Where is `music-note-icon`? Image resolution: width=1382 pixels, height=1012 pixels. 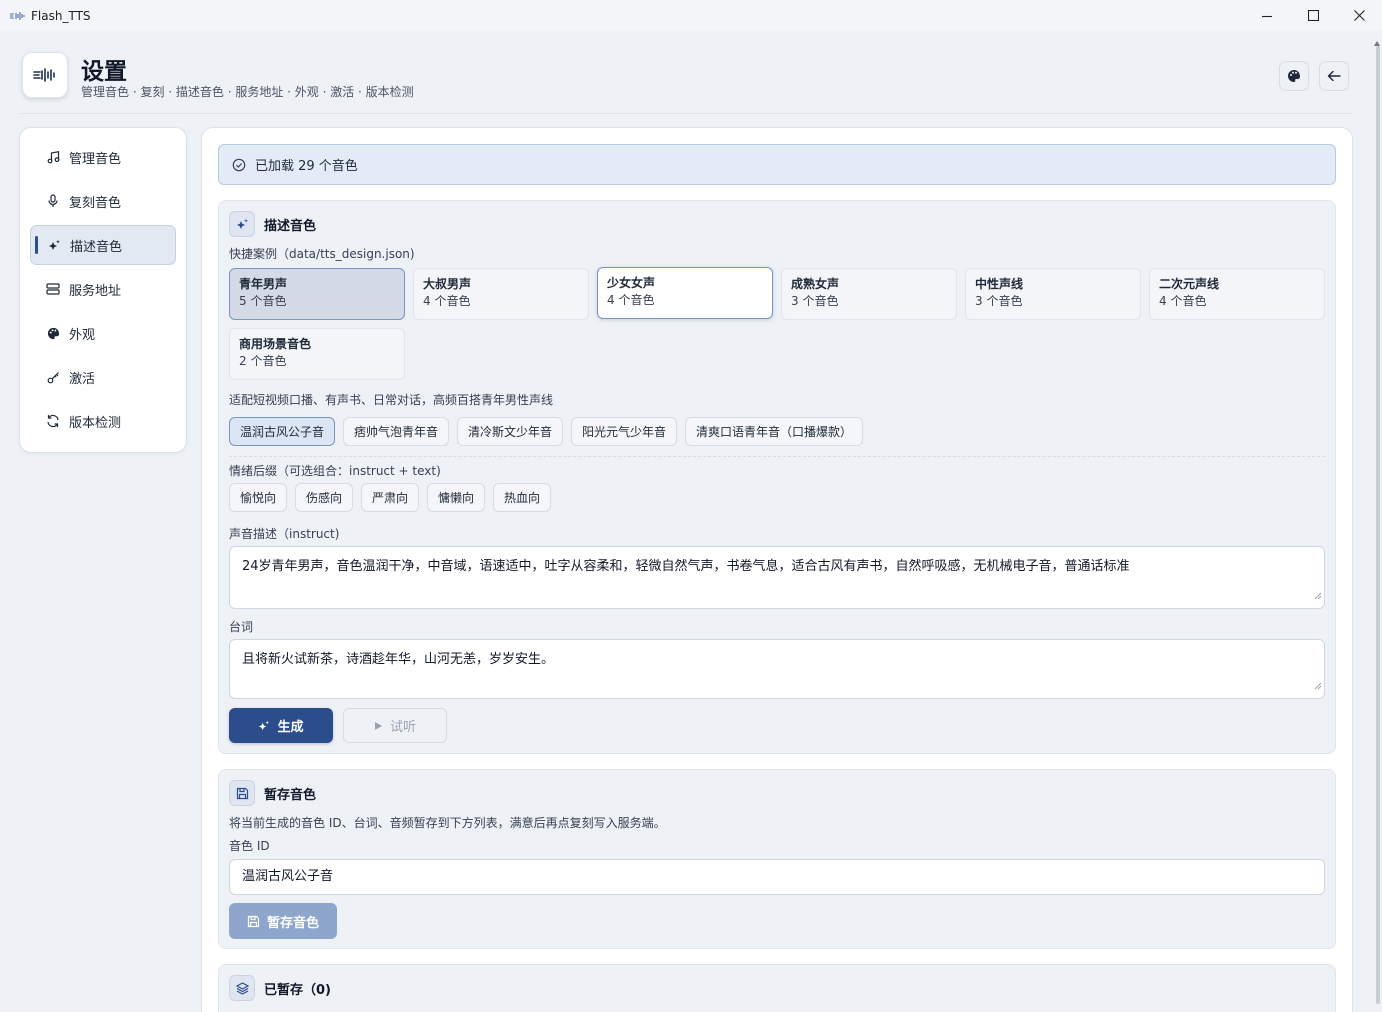 music-note-icon is located at coordinates (53, 157).